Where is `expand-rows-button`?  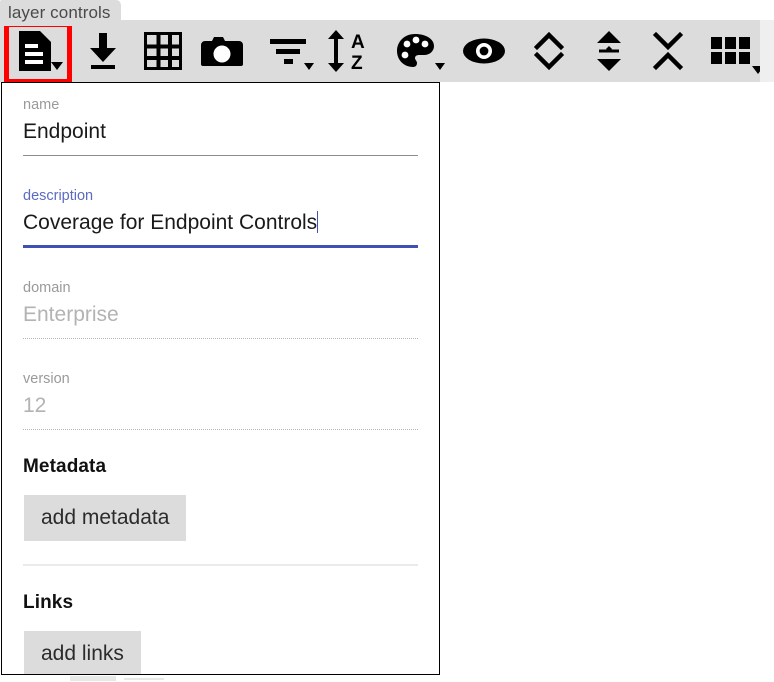
expand-rows-button is located at coordinates (549, 51).